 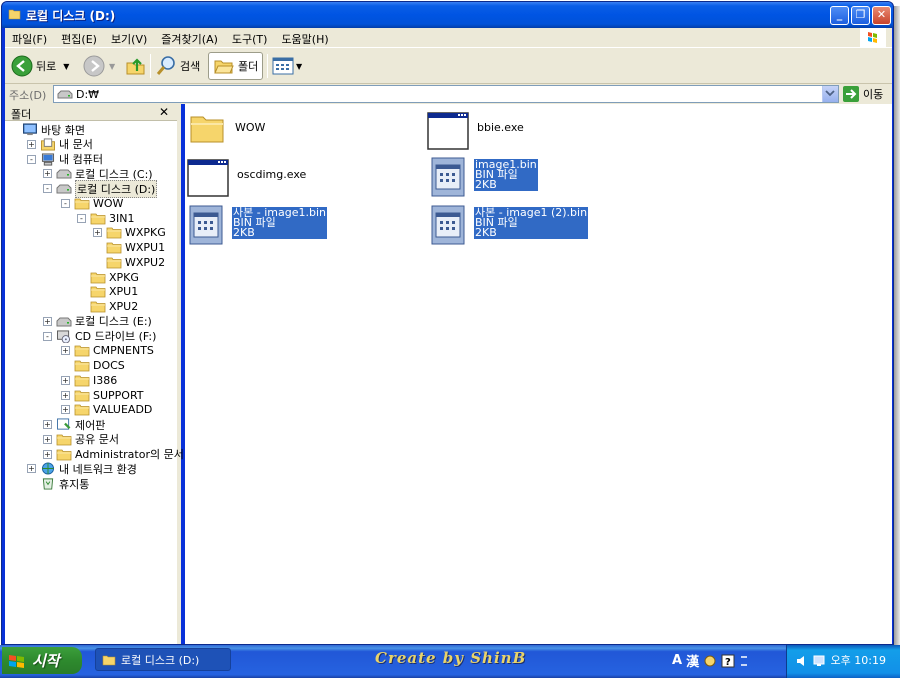 I want to click on close-pane-icon: ✕, so click(x=164, y=112).